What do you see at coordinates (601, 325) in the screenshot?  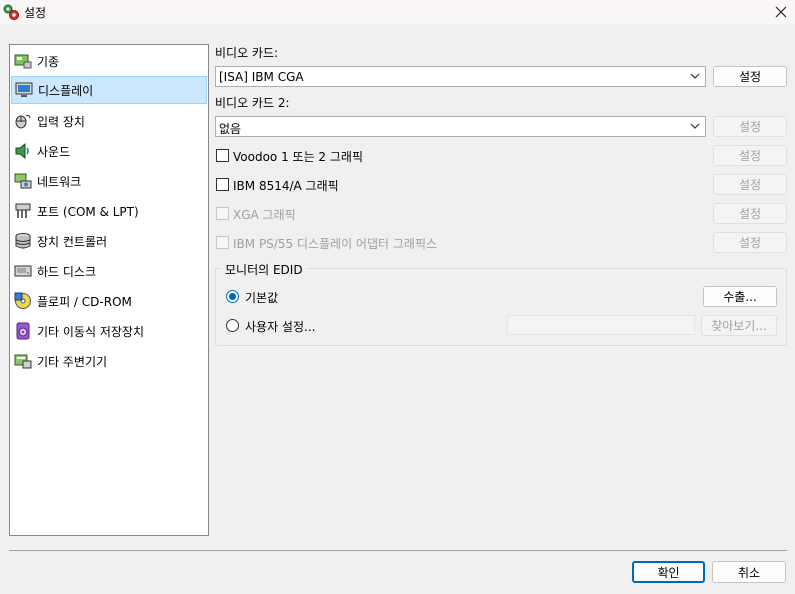 I see `edid-custom-path-input` at bounding box center [601, 325].